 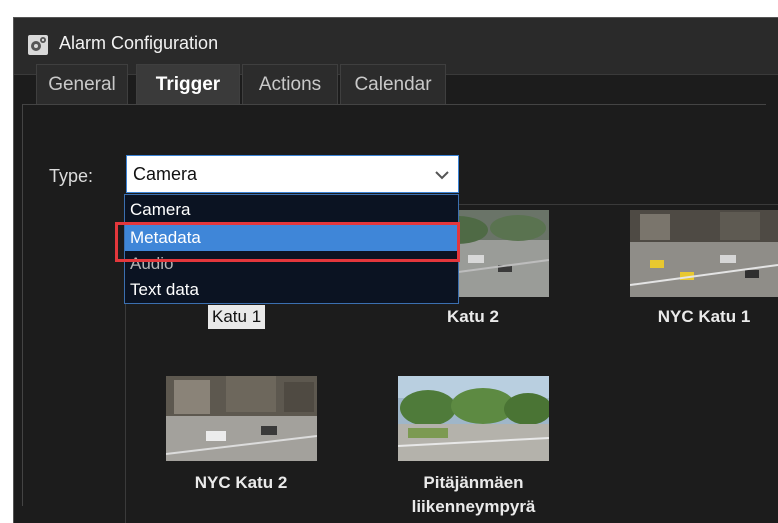 What do you see at coordinates (292, 174) in the screenshot?
I see `type-select: Camera` at bounding box center [292, 174].